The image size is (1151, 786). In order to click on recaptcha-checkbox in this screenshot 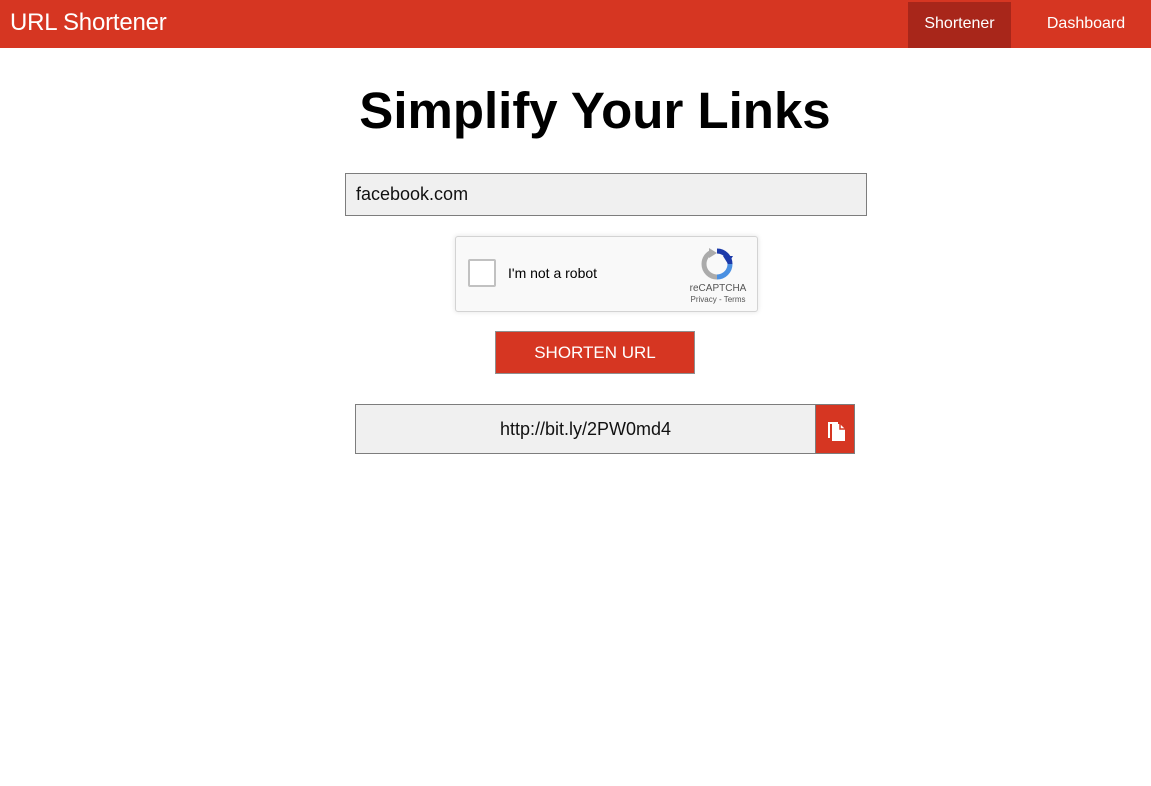, I will do `click(482, 273)`.